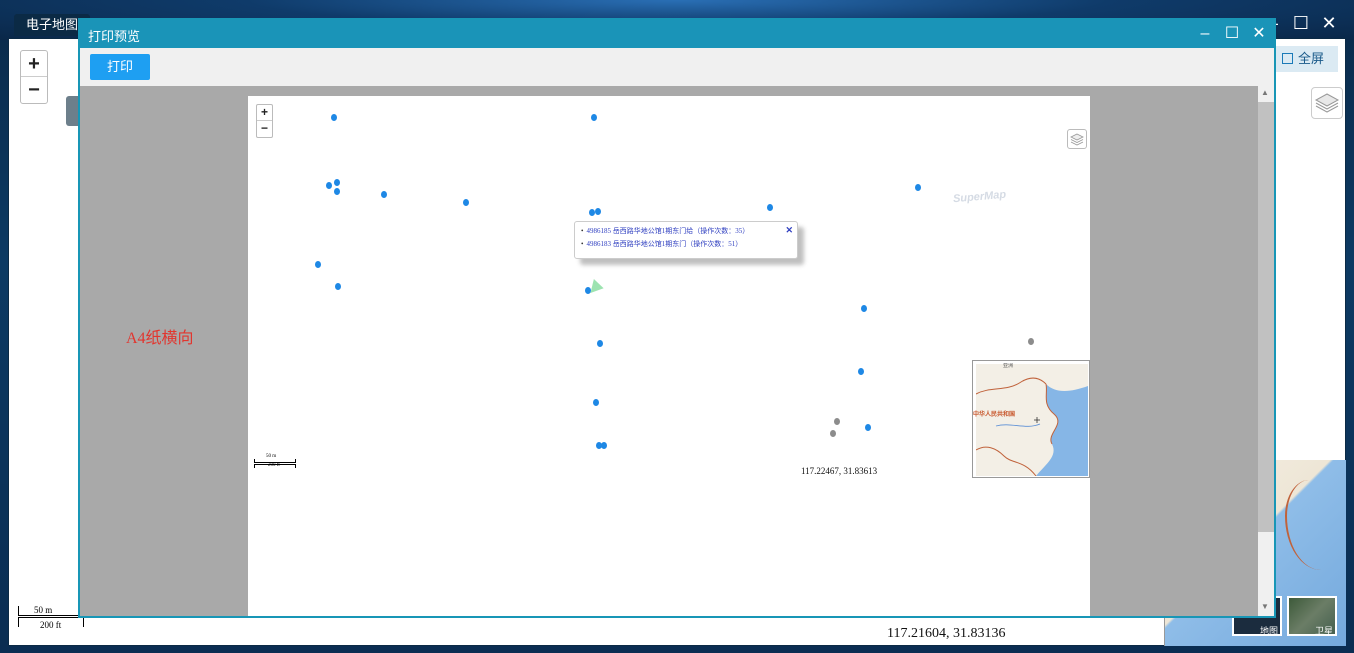  What do you see at coordinates (43, 610) in the screenshot?
I see `scale-metric-label: 50 m` at bounding box center [43, 610].